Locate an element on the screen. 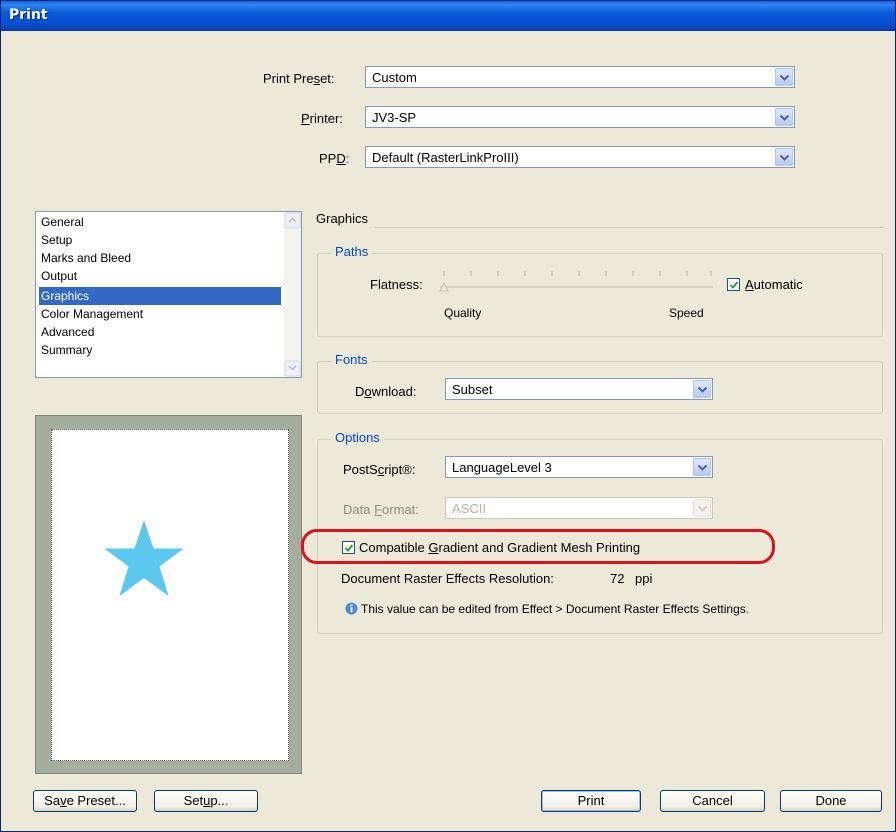  postscript-label: PostScript®: is located at coordinates (379, 469).